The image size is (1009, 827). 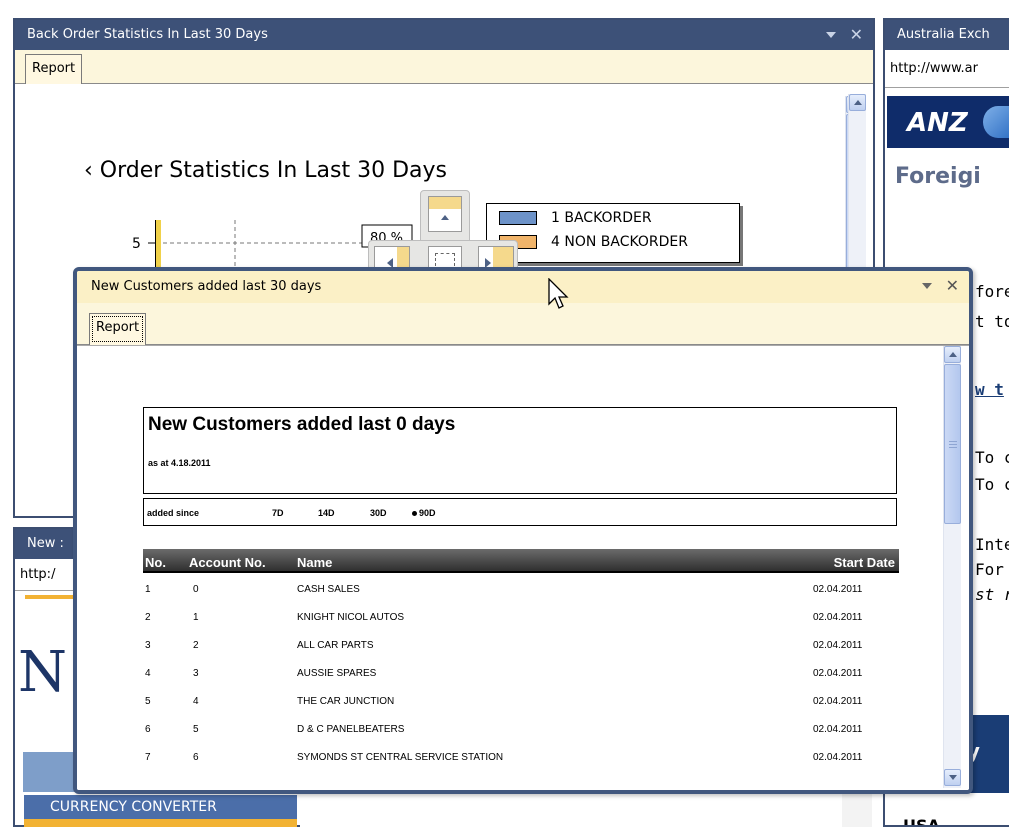 What do you see at coordinates (989, 569) in the screenshot?
I see `aus-line-7: For` at bounding box center [989, 569].